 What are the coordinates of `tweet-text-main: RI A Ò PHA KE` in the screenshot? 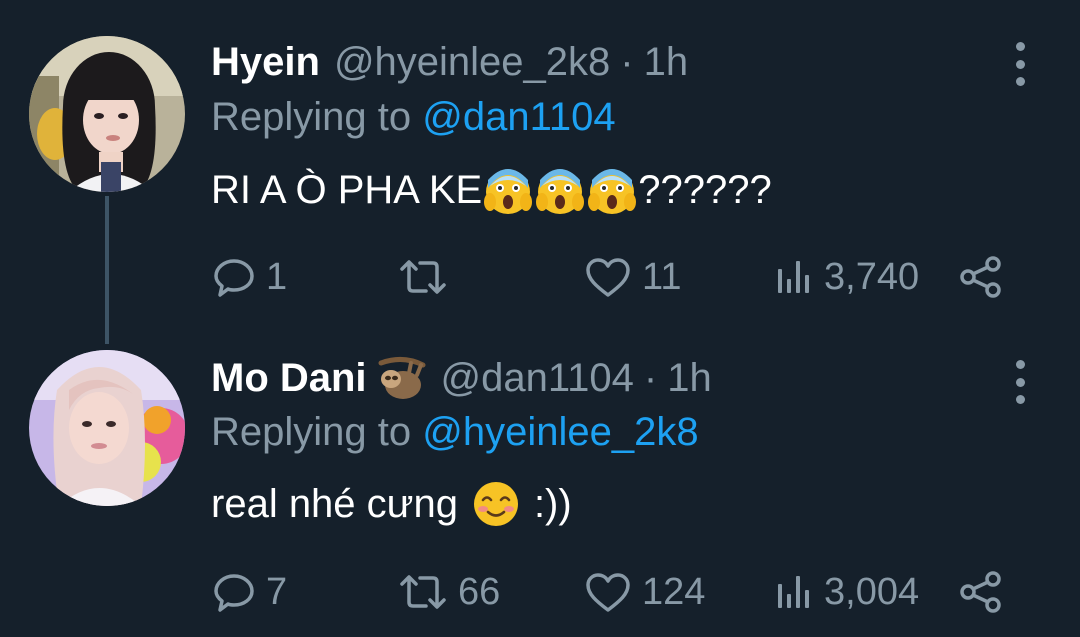 It's located at (347, 189).